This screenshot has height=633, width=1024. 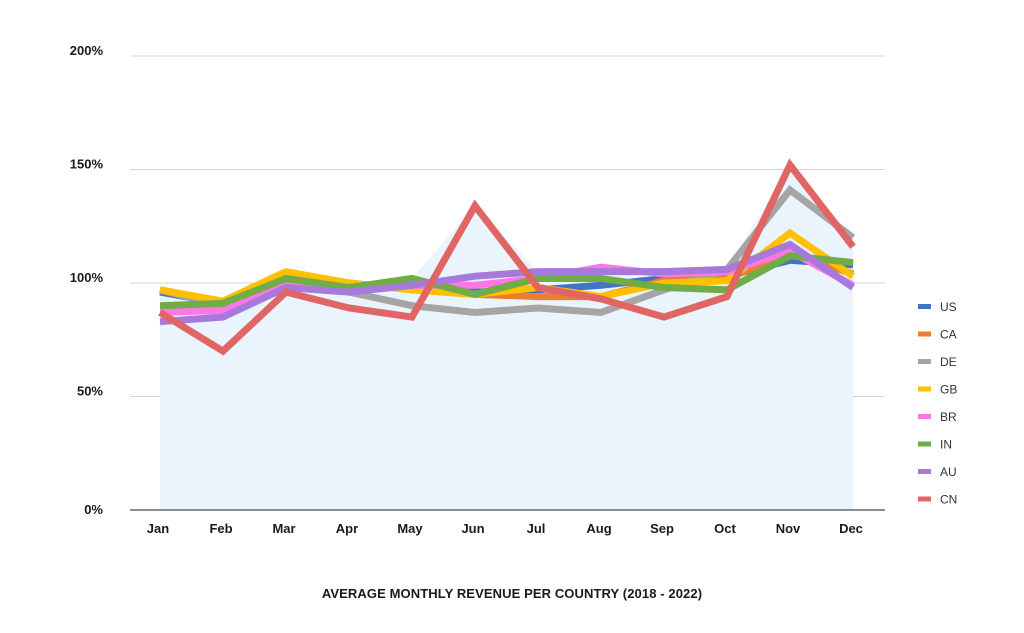 What do you see at coordinates (937, 500) in the screenshot?
I see `legend-item-cn: CN` at bounding box center [937, 500].